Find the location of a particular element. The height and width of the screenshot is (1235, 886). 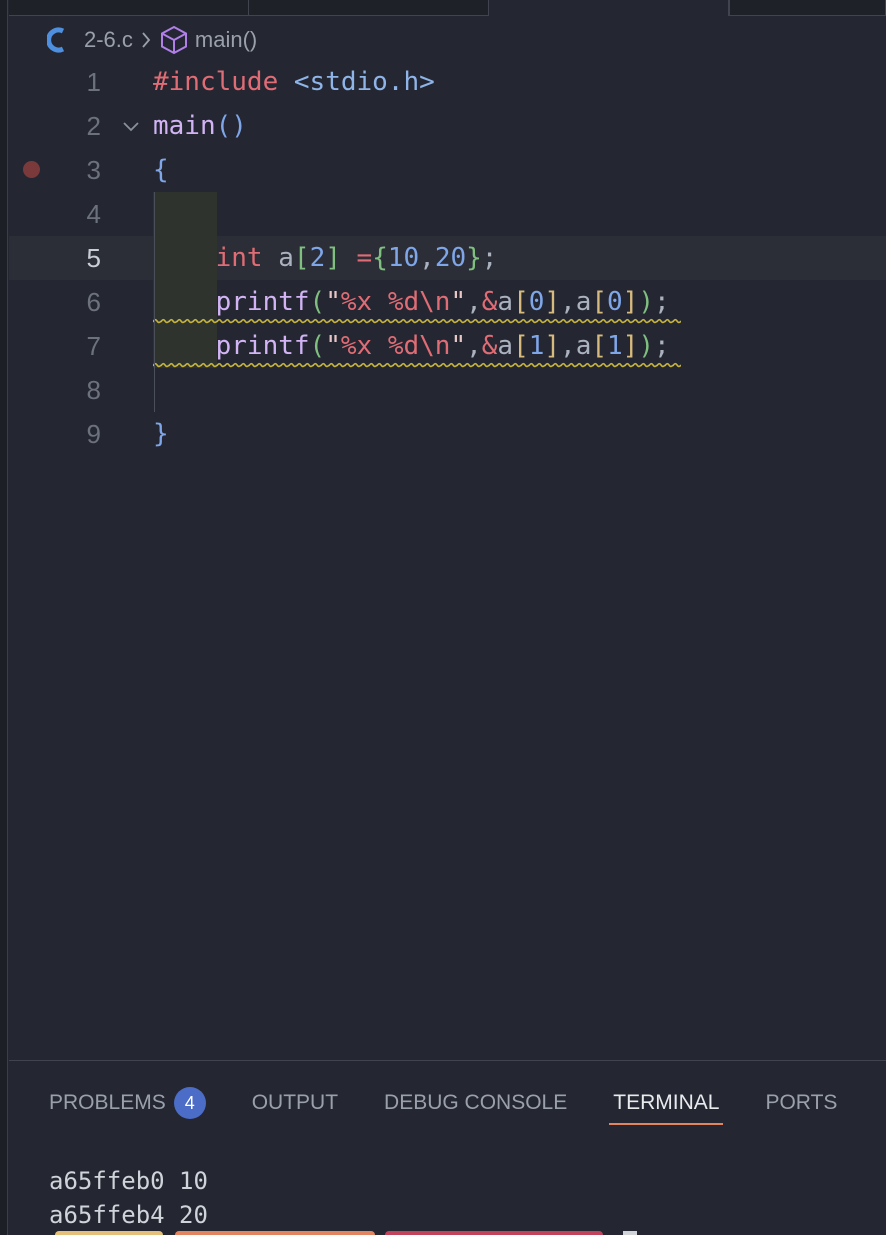

editor-tab-active is located at coordinates (609, 8).